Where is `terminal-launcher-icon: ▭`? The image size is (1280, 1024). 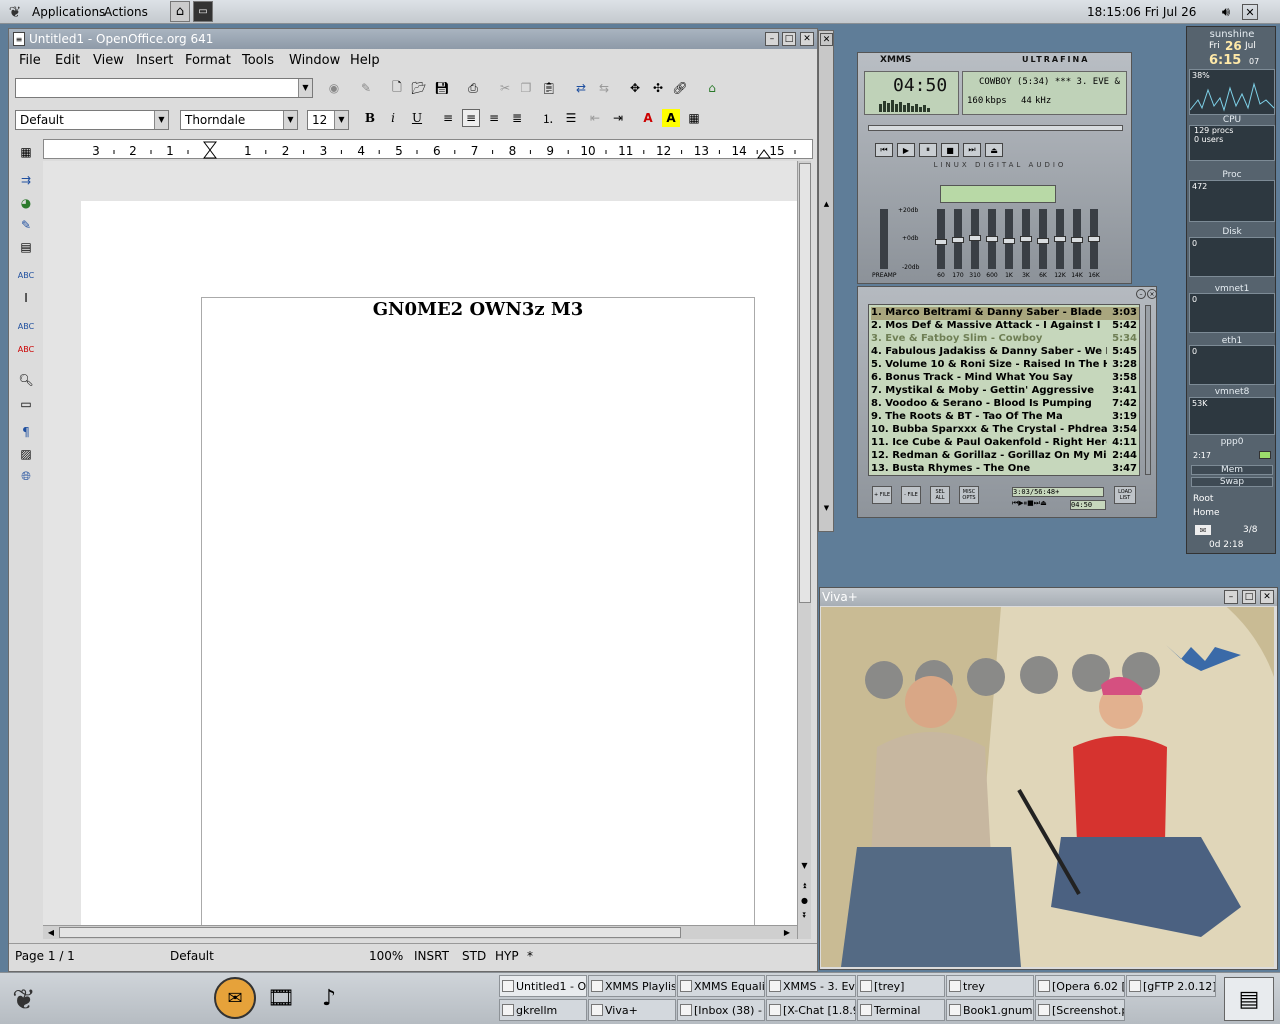 terminal-launcher-icon: ▭ is located at coordinates (203, 11).